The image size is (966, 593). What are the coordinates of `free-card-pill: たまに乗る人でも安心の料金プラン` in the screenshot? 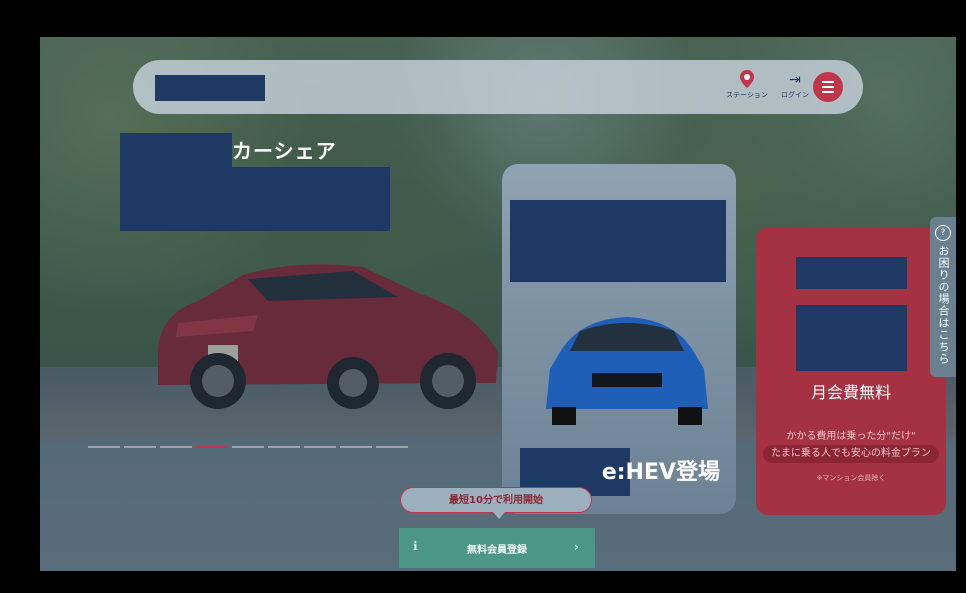 It's located at (851, 454).